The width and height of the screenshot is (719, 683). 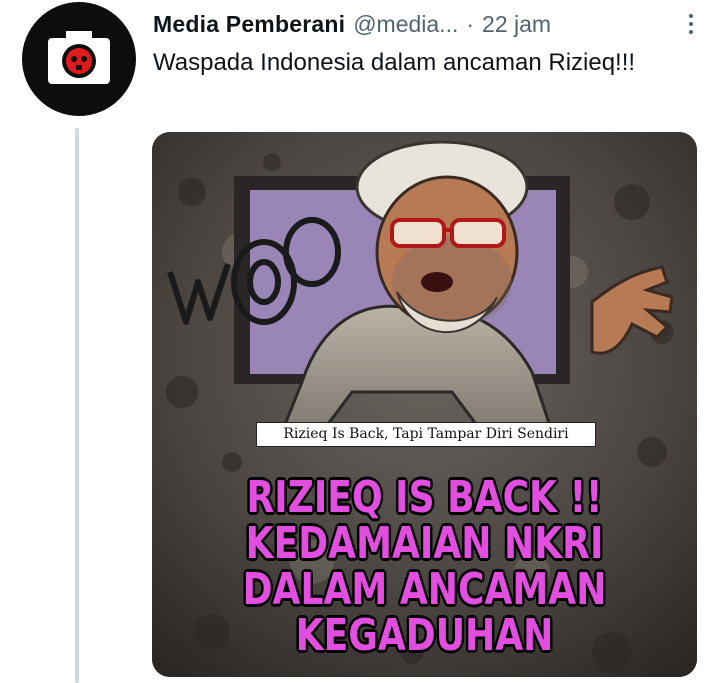 I want to click on camera-skull-icon, so click(x=79, y=57).